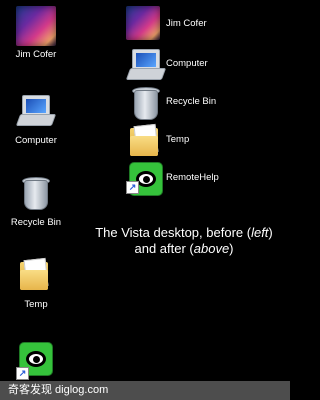 This screenshot has width=320, height=400. Describe the element at coordinates (187, 63) in the screenshot. I see `after-computer-label: Computer` at that location.